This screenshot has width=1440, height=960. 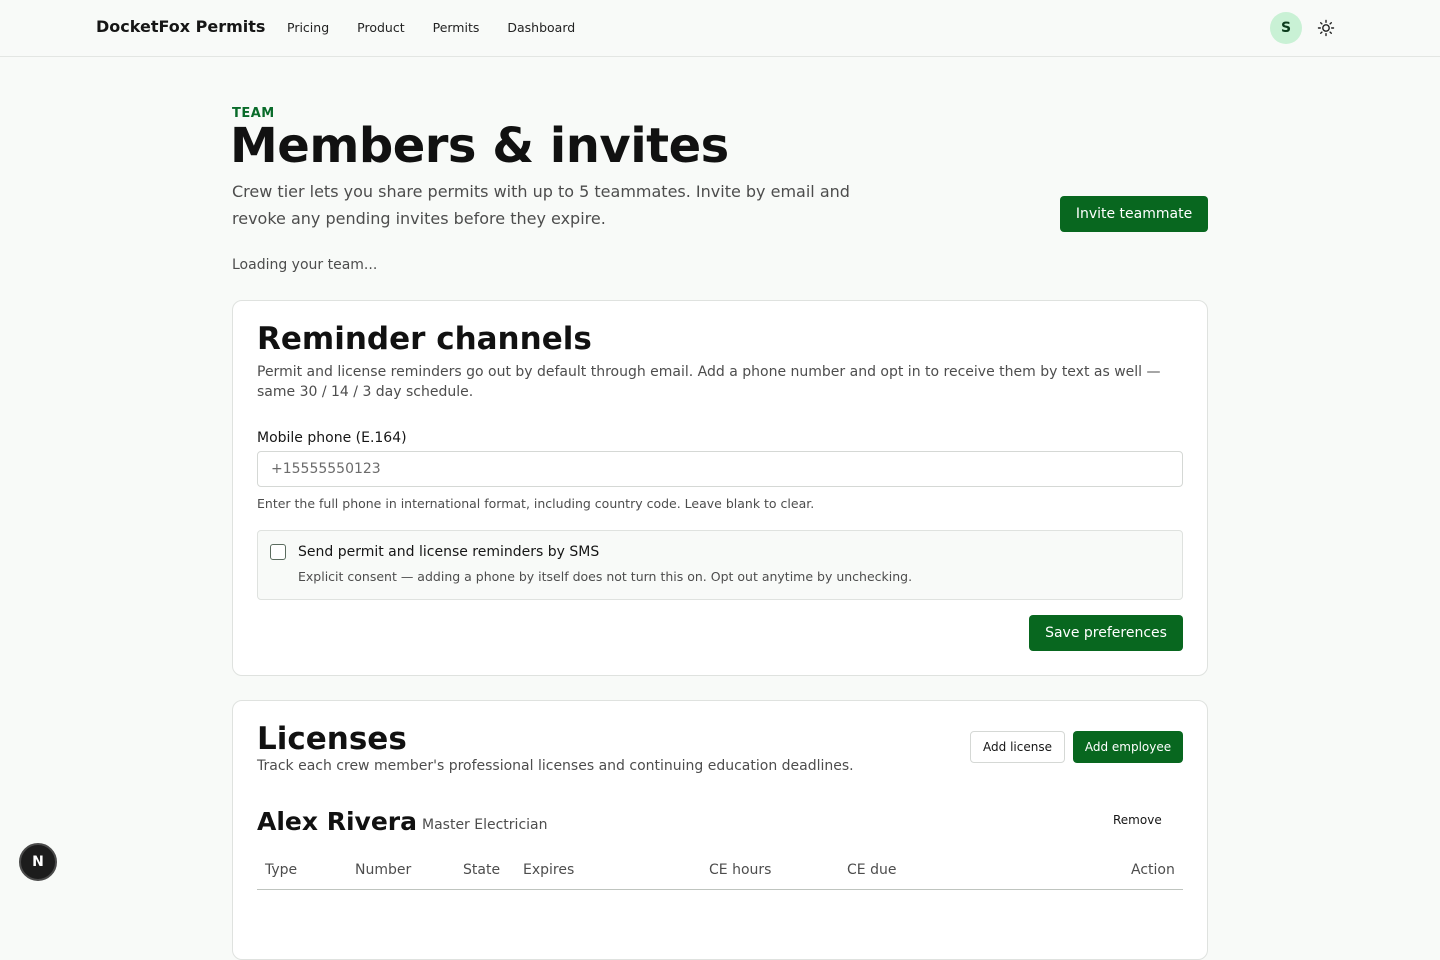 What do you see at coordinates (1153, 870) in the screenshot?
I see `column-action: Action` at bounding box center [1153, 870].